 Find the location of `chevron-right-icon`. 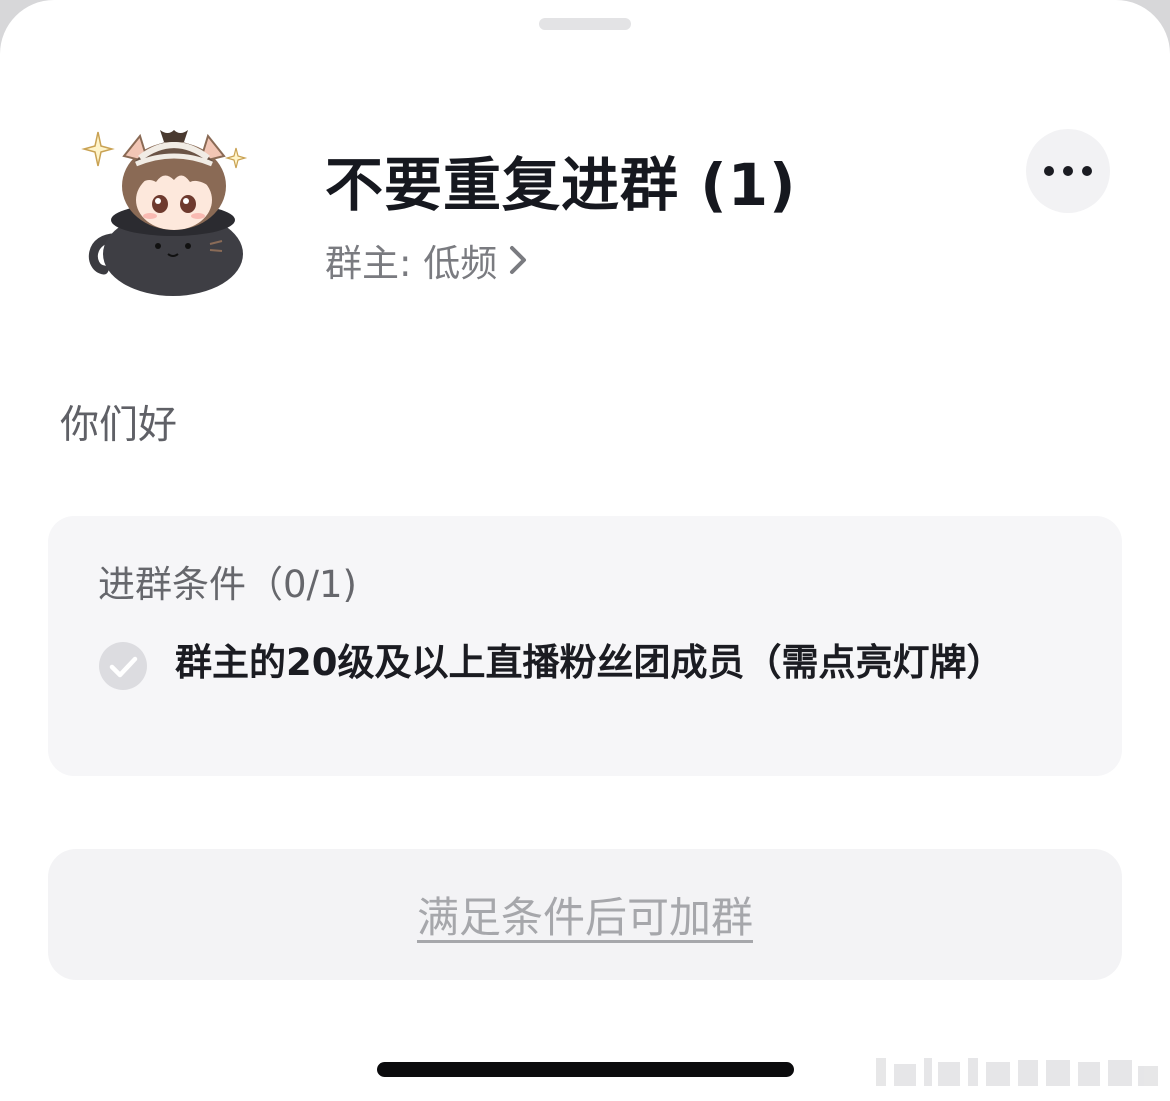

chevron-right-icon is located at coordinates (518, 260).